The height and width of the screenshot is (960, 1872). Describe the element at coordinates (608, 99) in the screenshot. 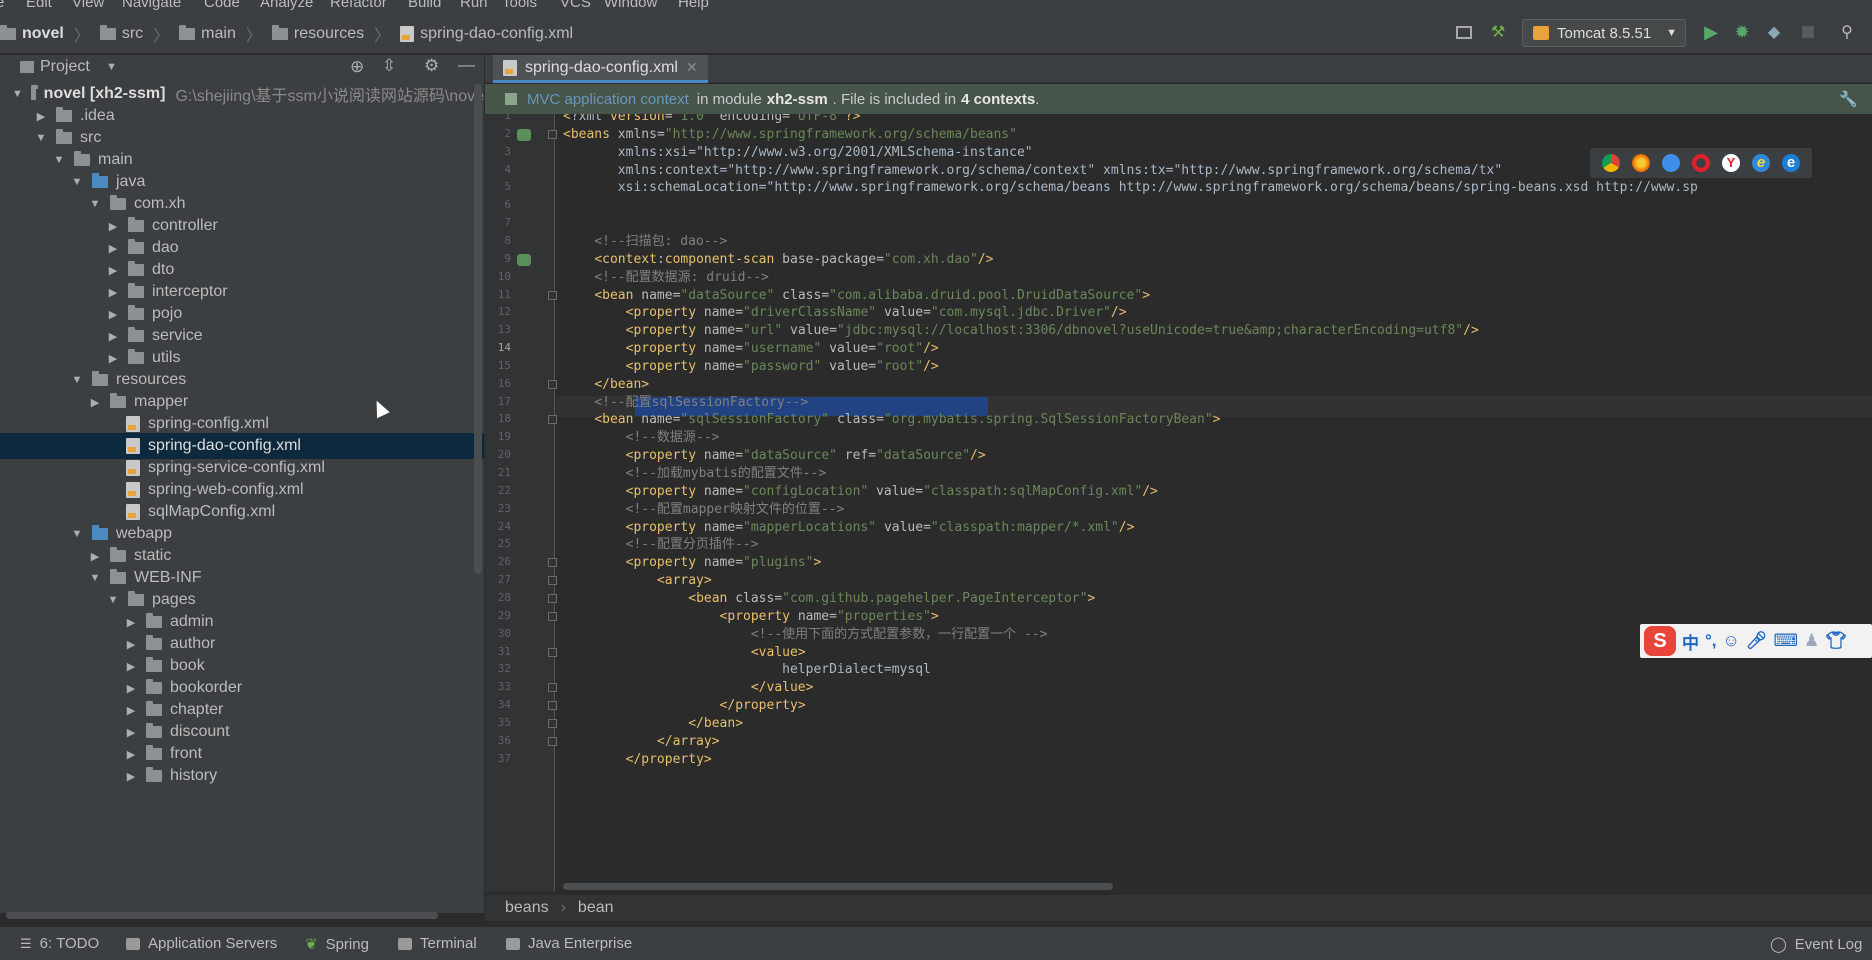

I see `mvc-context-link: MVC application context` at that location.